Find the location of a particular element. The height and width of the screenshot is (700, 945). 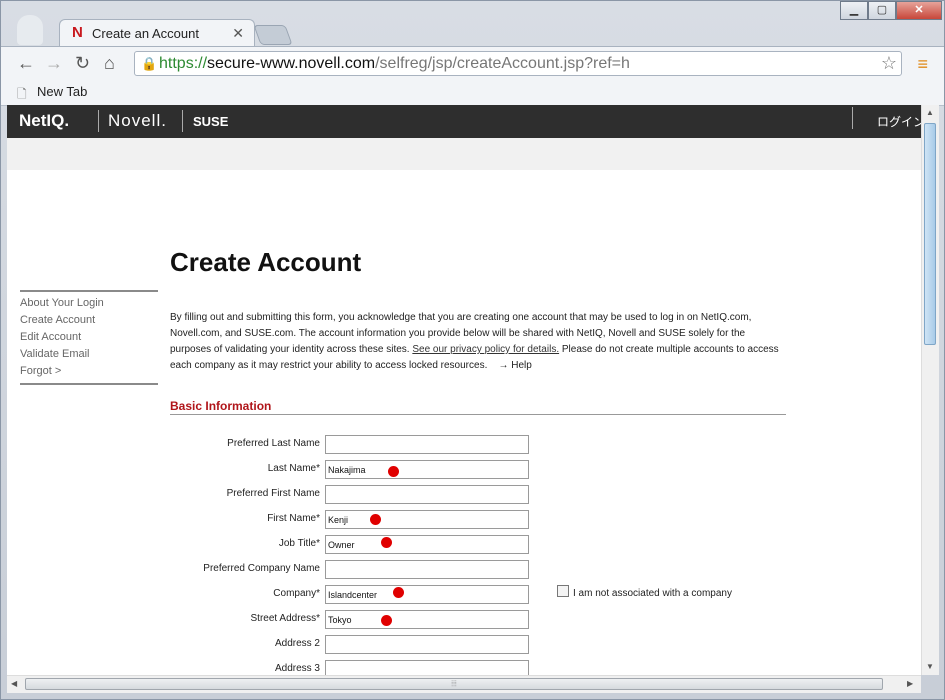

sidebar-item-create-account: Create Account is located at coordinates (57, 320).